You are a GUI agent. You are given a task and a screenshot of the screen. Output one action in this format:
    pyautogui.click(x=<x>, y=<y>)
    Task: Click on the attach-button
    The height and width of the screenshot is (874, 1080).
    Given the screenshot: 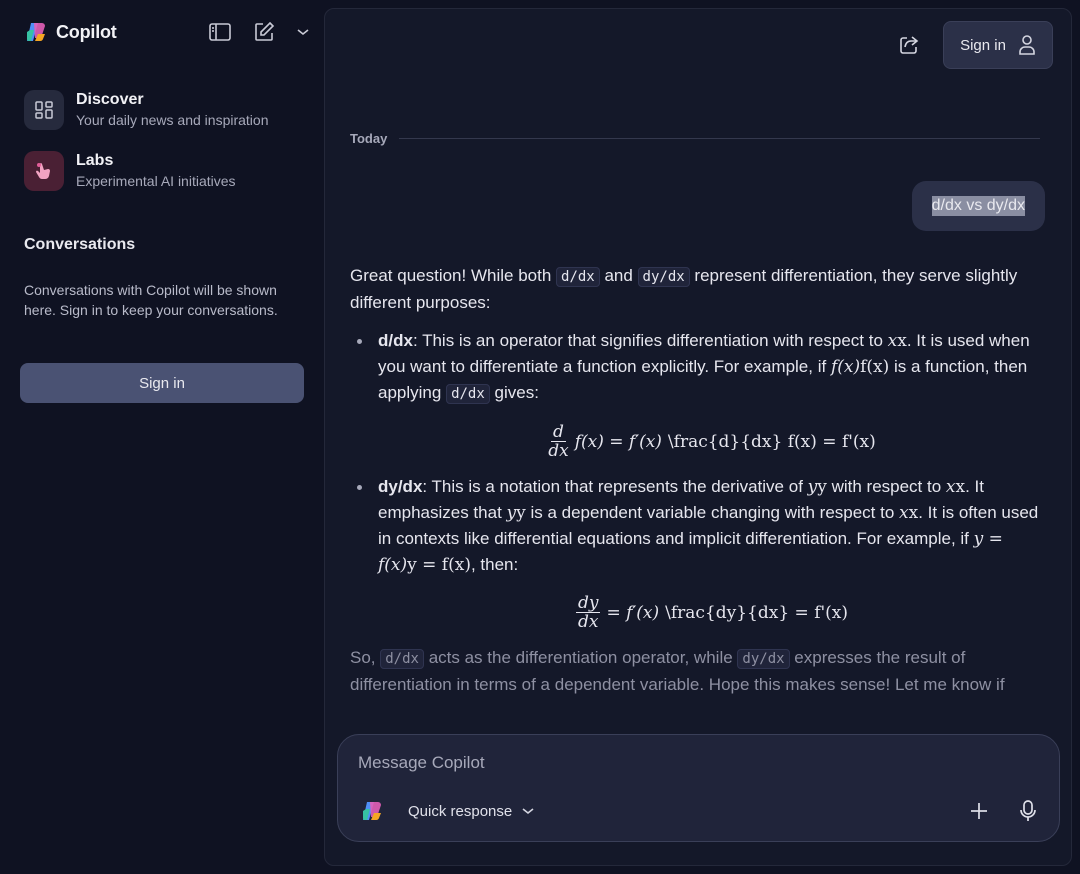 What is the action you would take?
    pyautogui.click(x=979, y=811)
    